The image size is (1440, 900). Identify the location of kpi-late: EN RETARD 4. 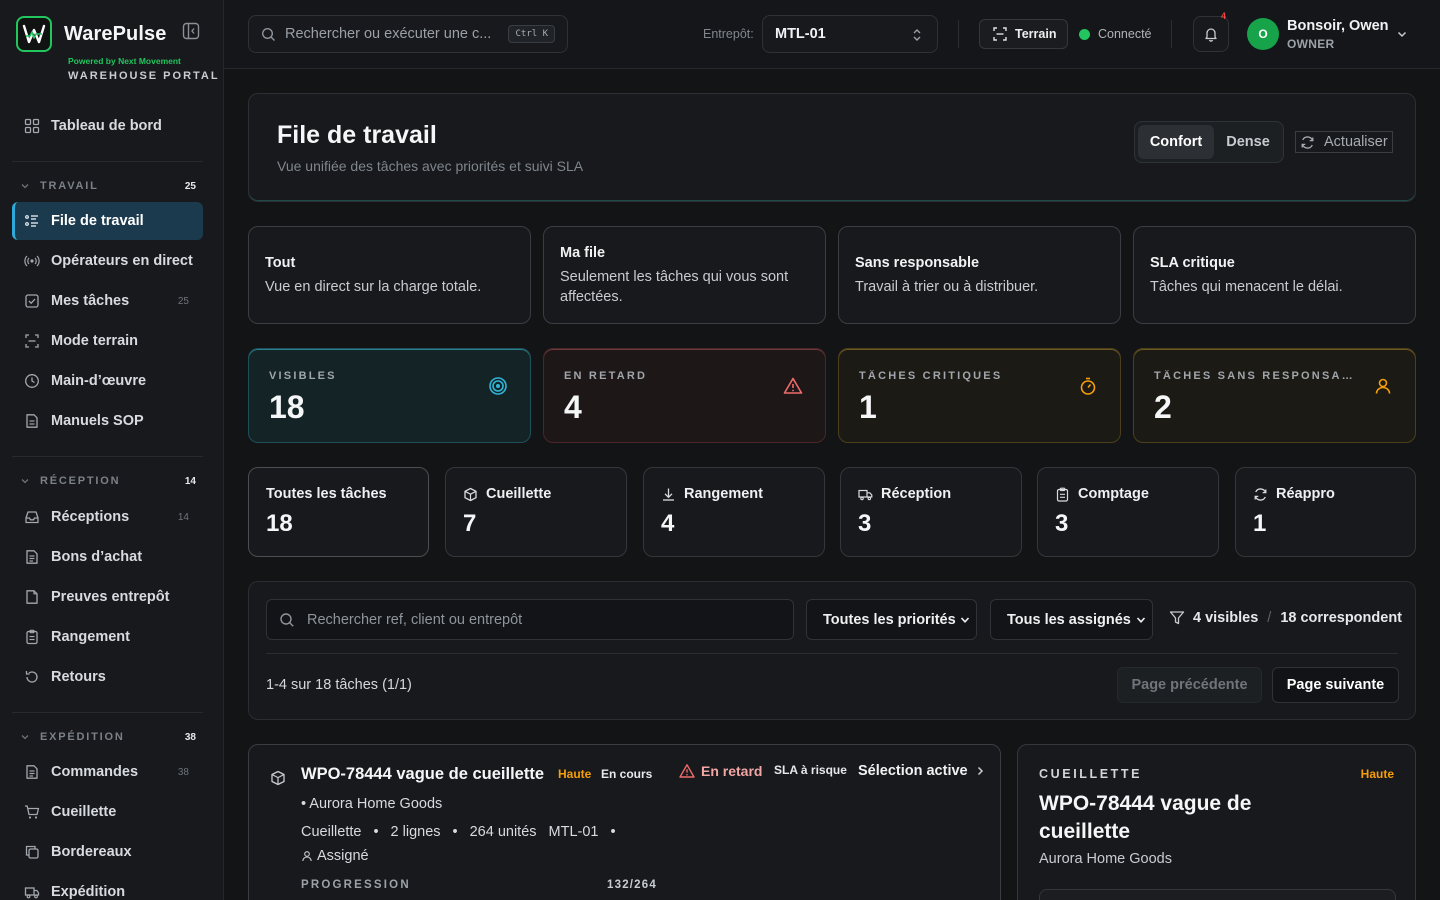
(684, 395).